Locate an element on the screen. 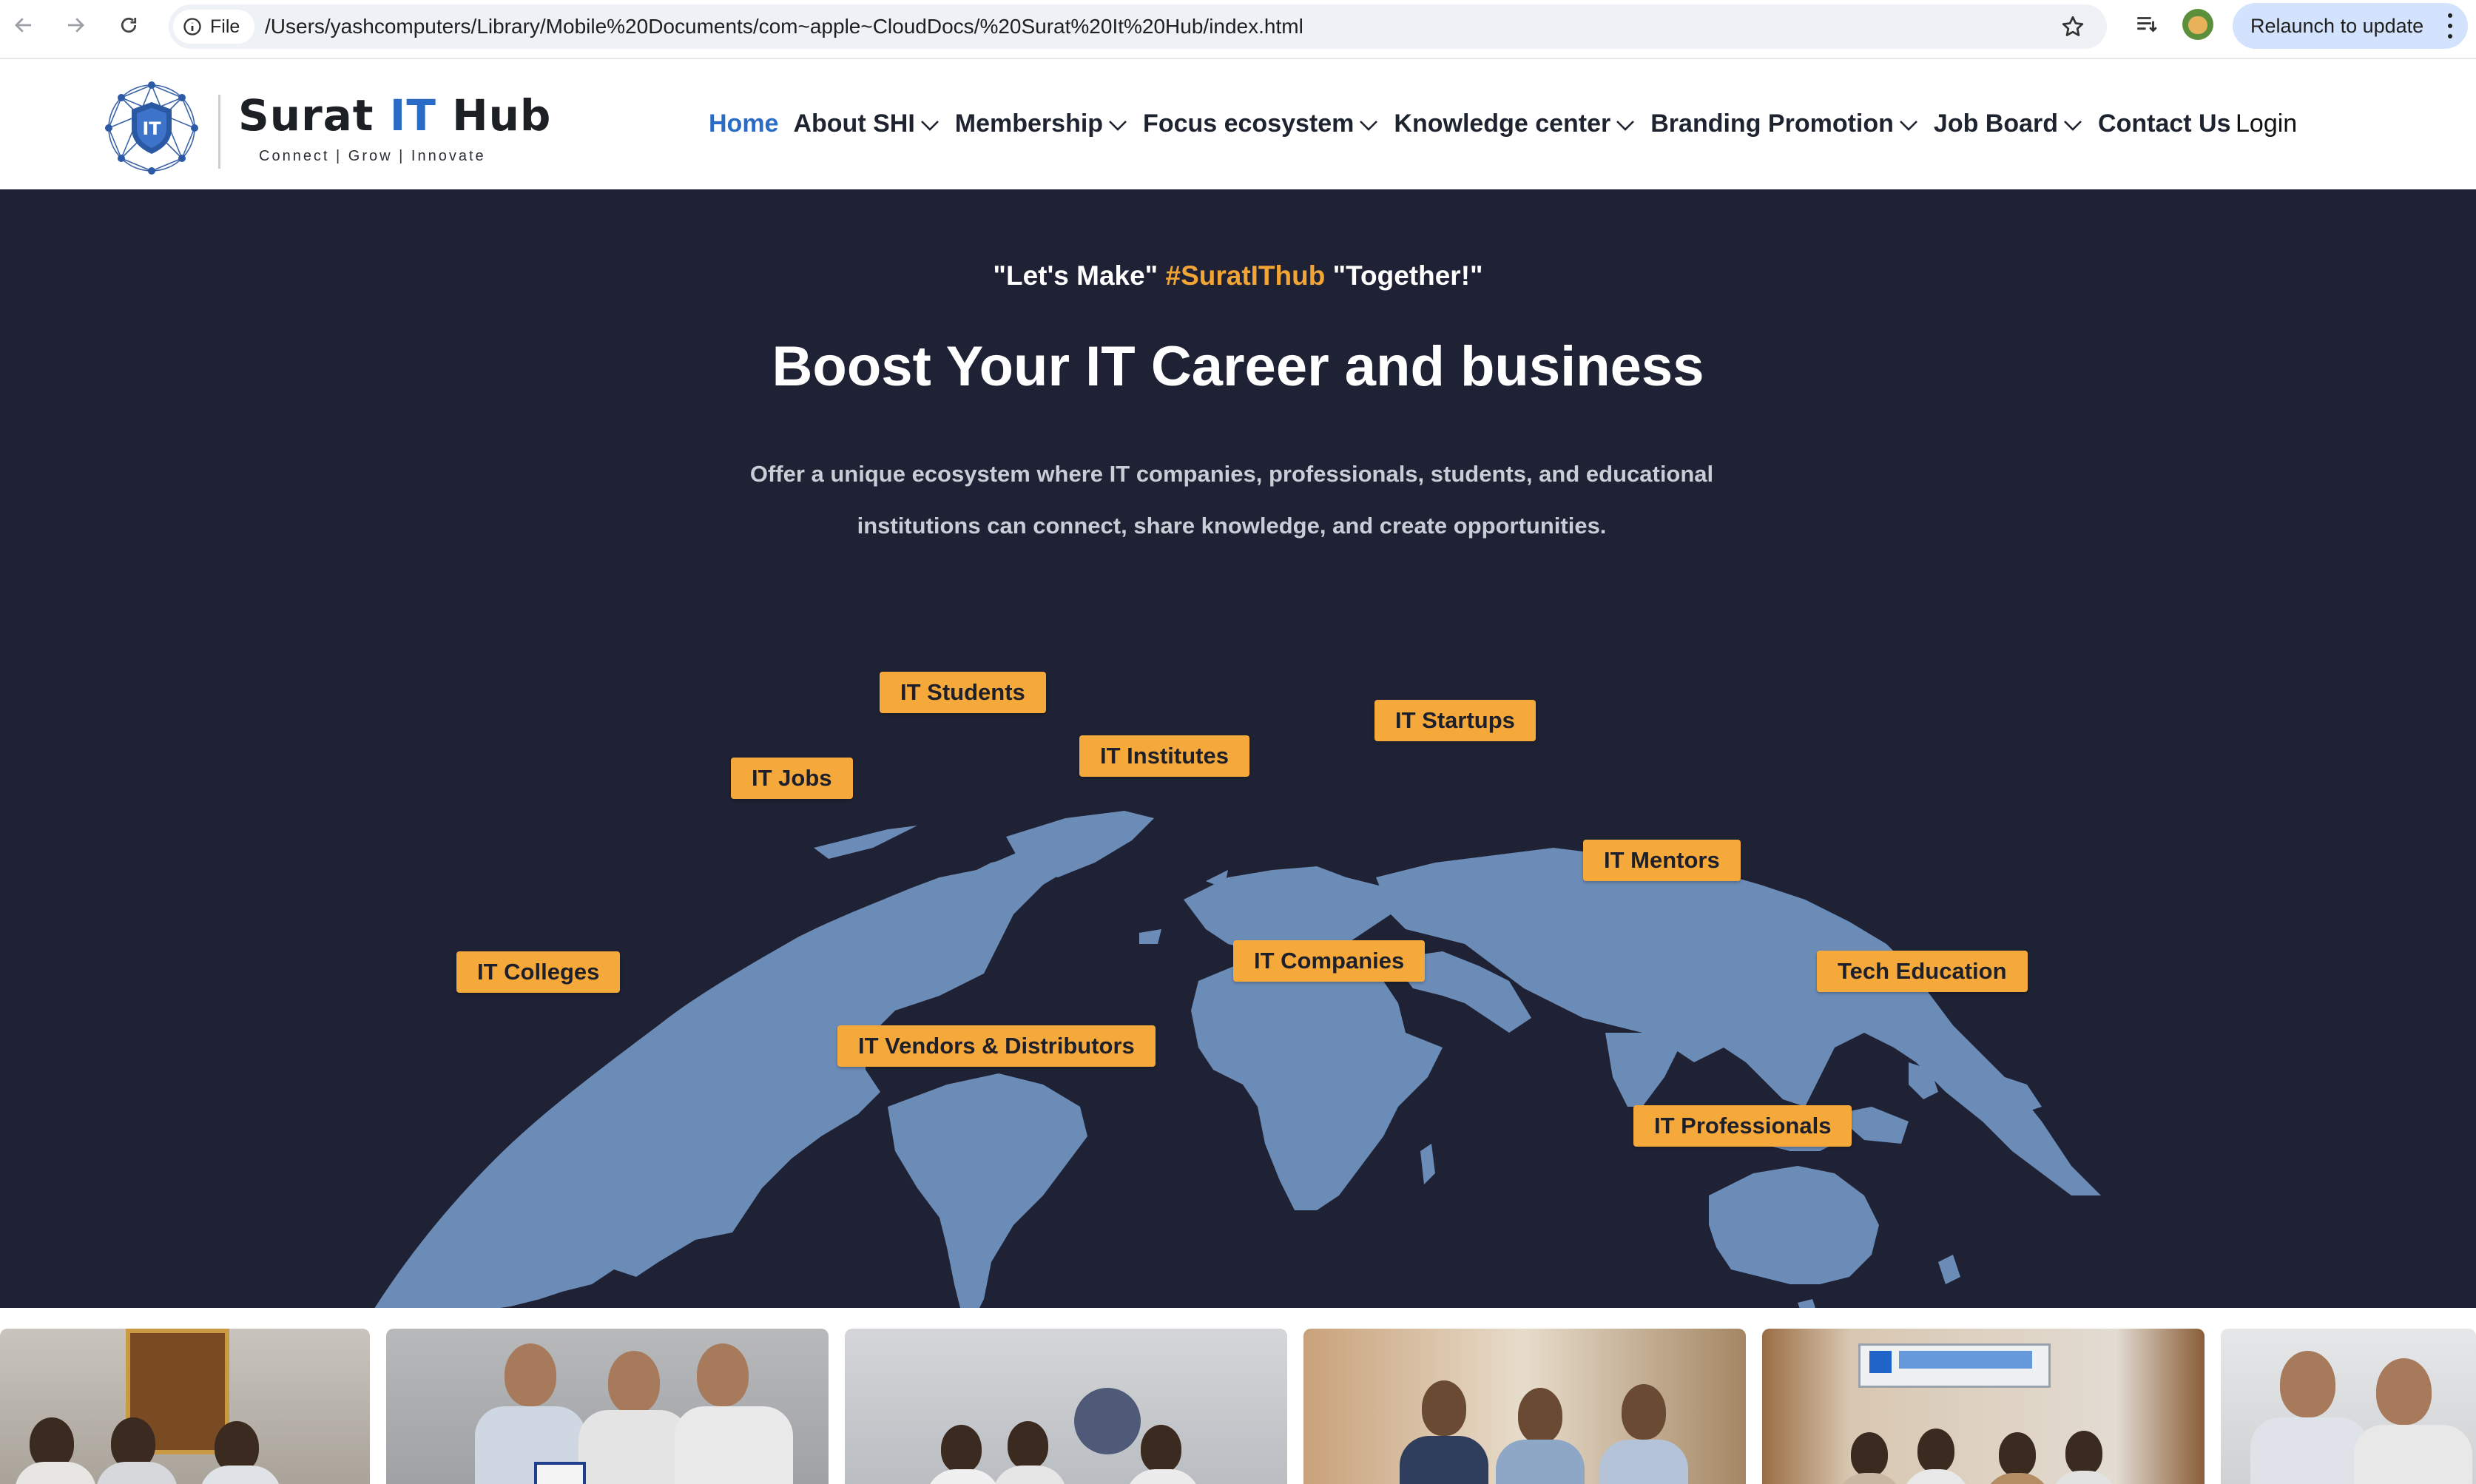  back-button is located at coordinates (23, 25).